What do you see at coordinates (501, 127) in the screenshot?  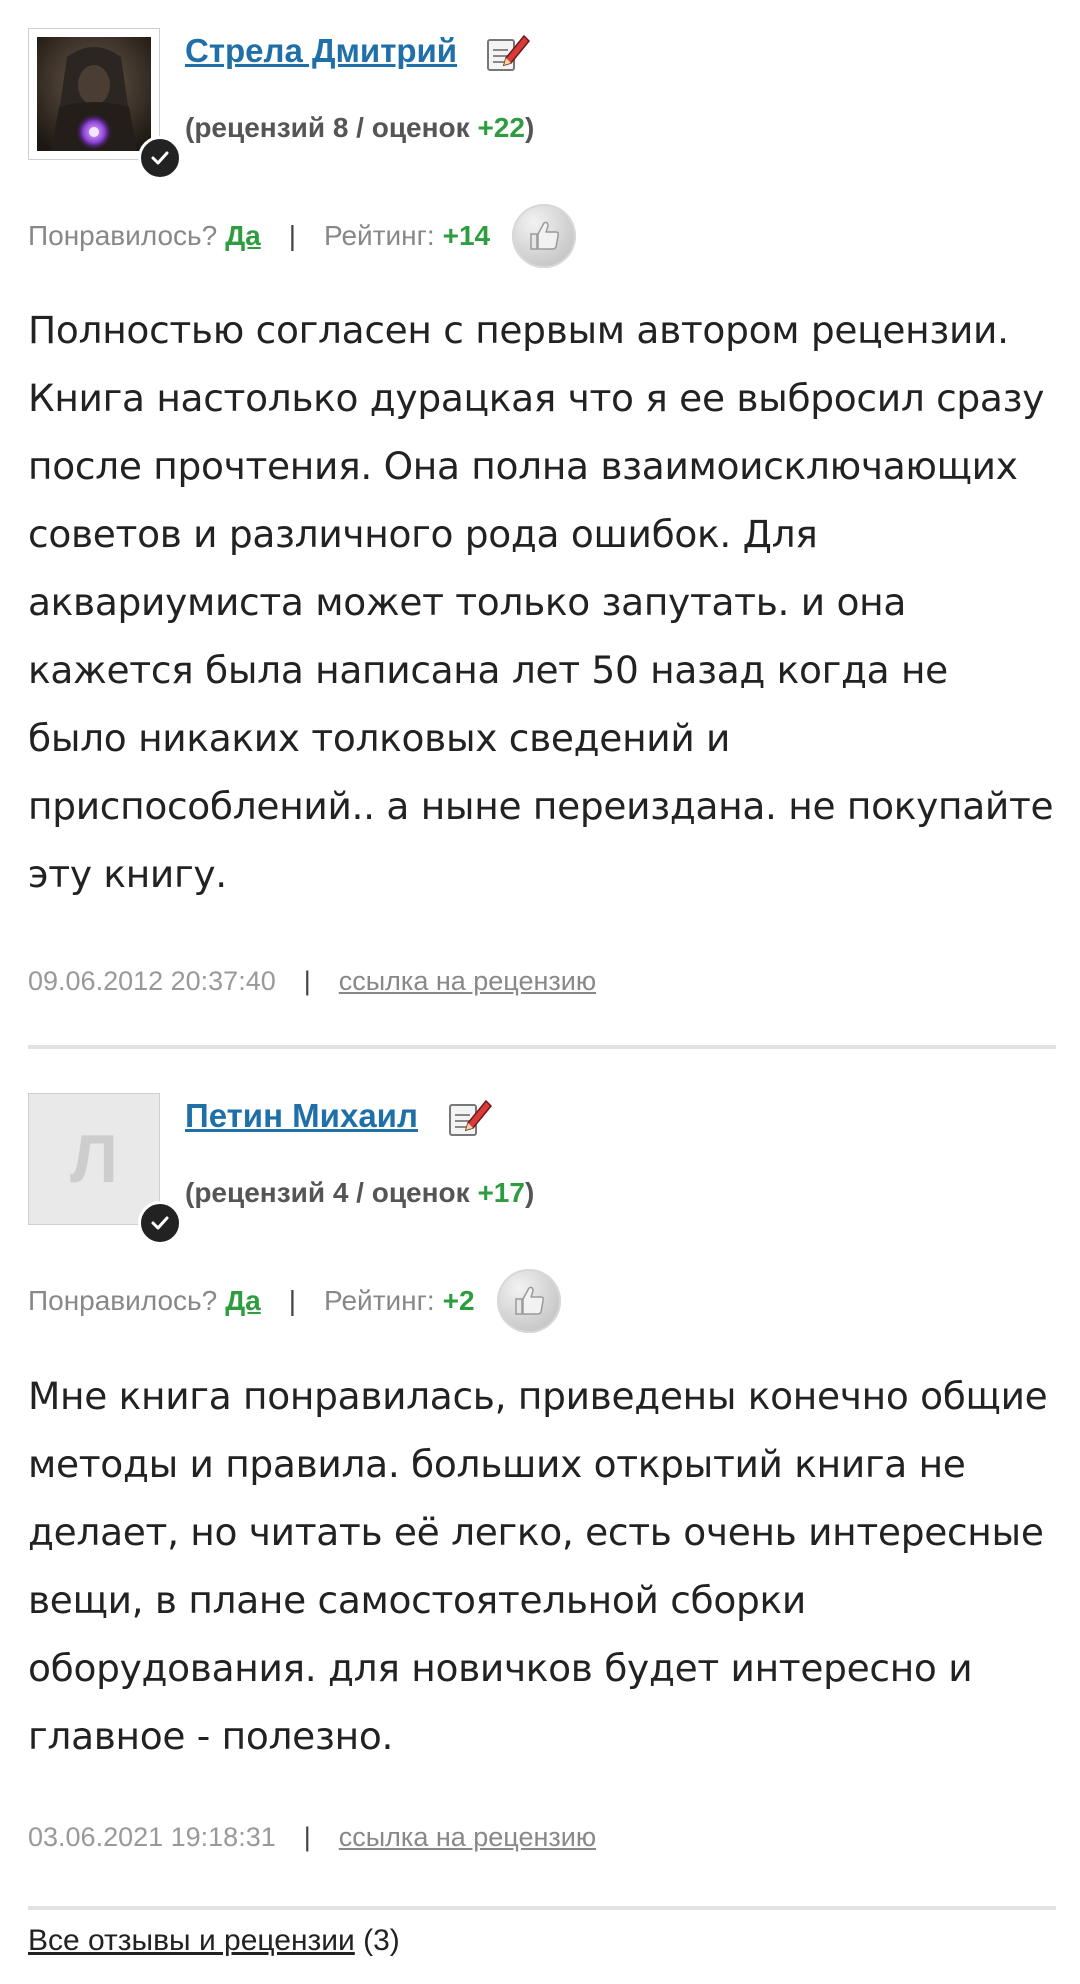 I see `author-score: +22` at bounding box center [501, 127].